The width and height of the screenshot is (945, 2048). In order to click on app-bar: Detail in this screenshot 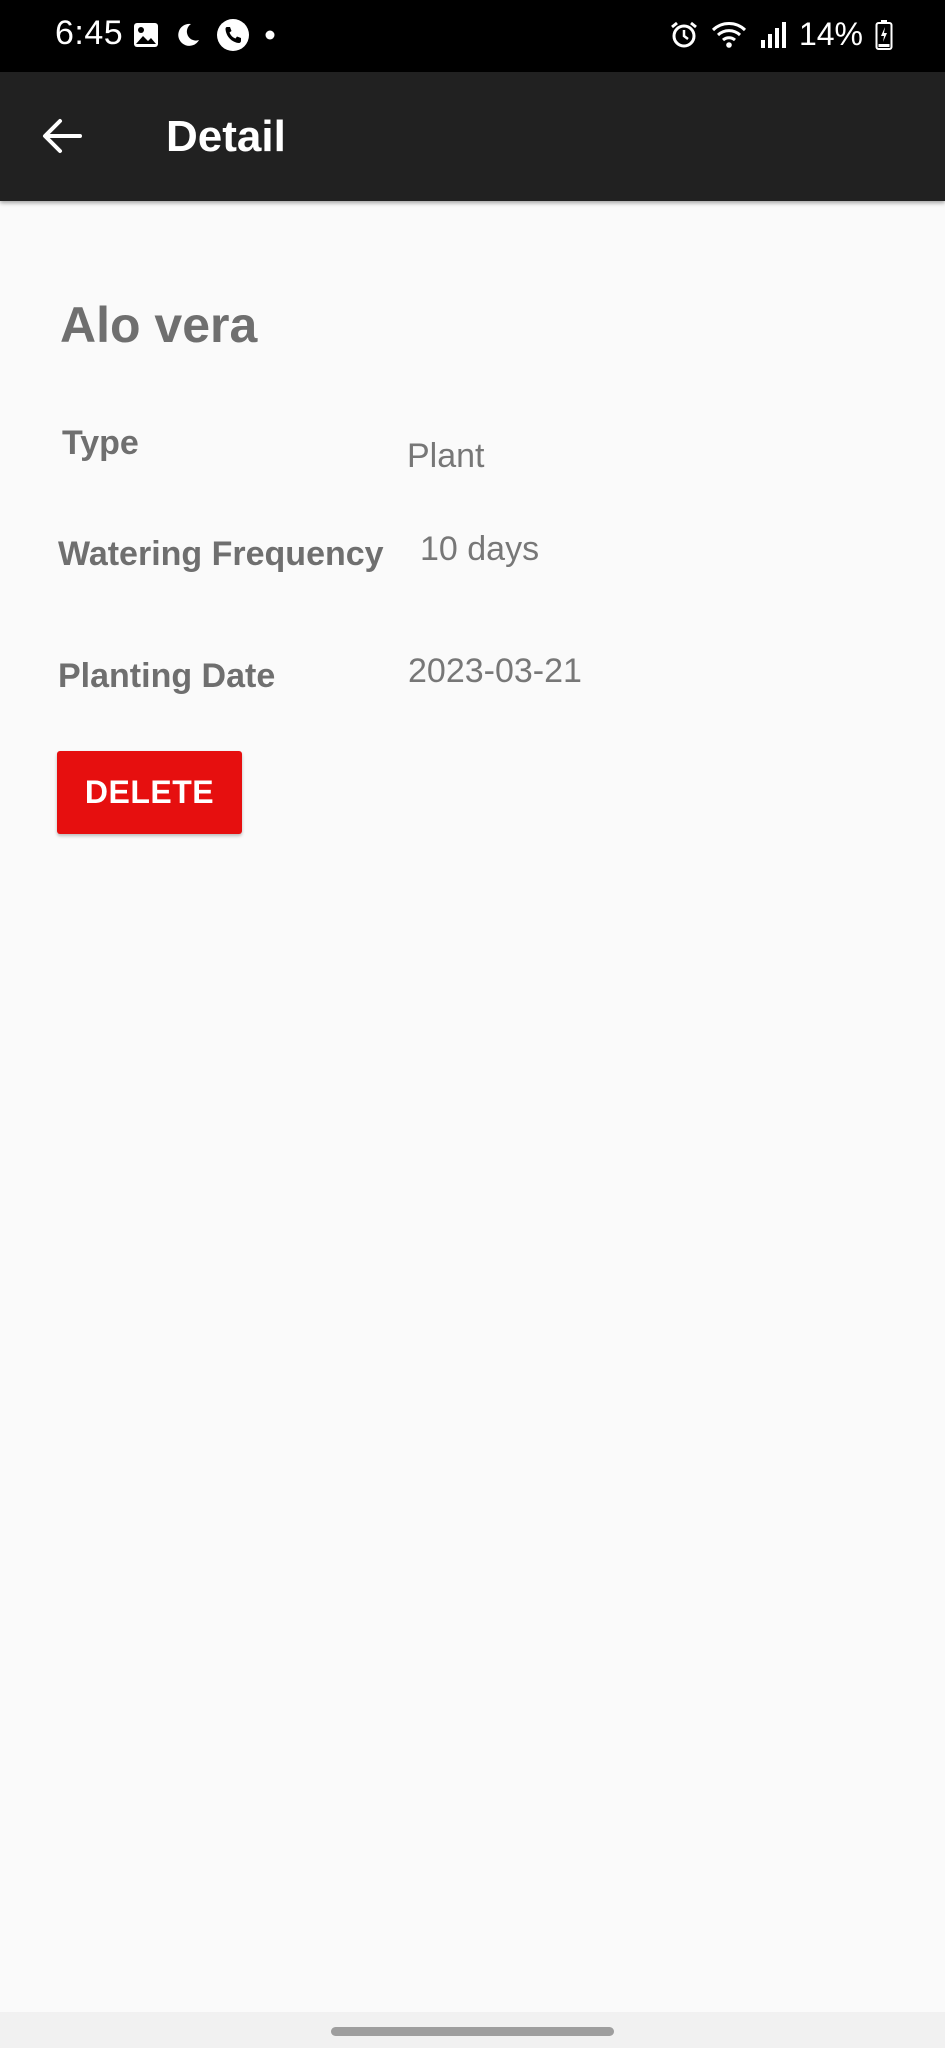, I will do `click(472, 136)`.